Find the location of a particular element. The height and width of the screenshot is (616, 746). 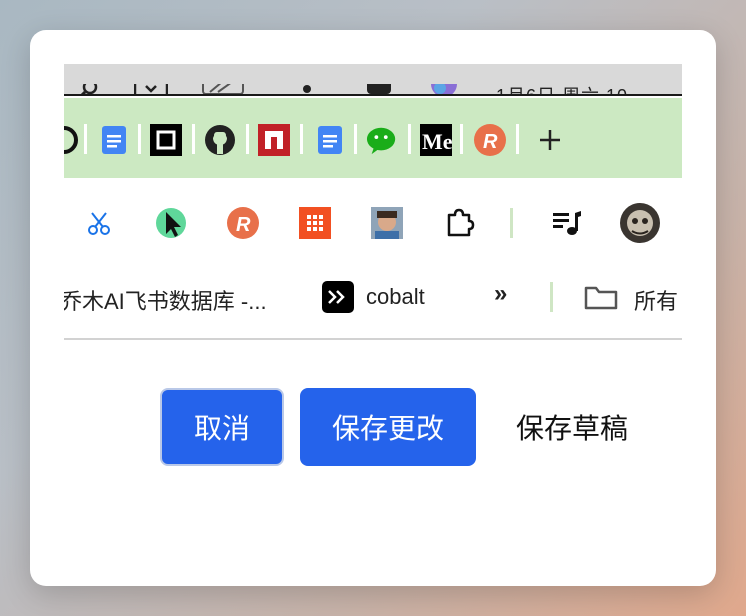

bookmark-folder-all: 所有 is located at coordinates (656, 300).